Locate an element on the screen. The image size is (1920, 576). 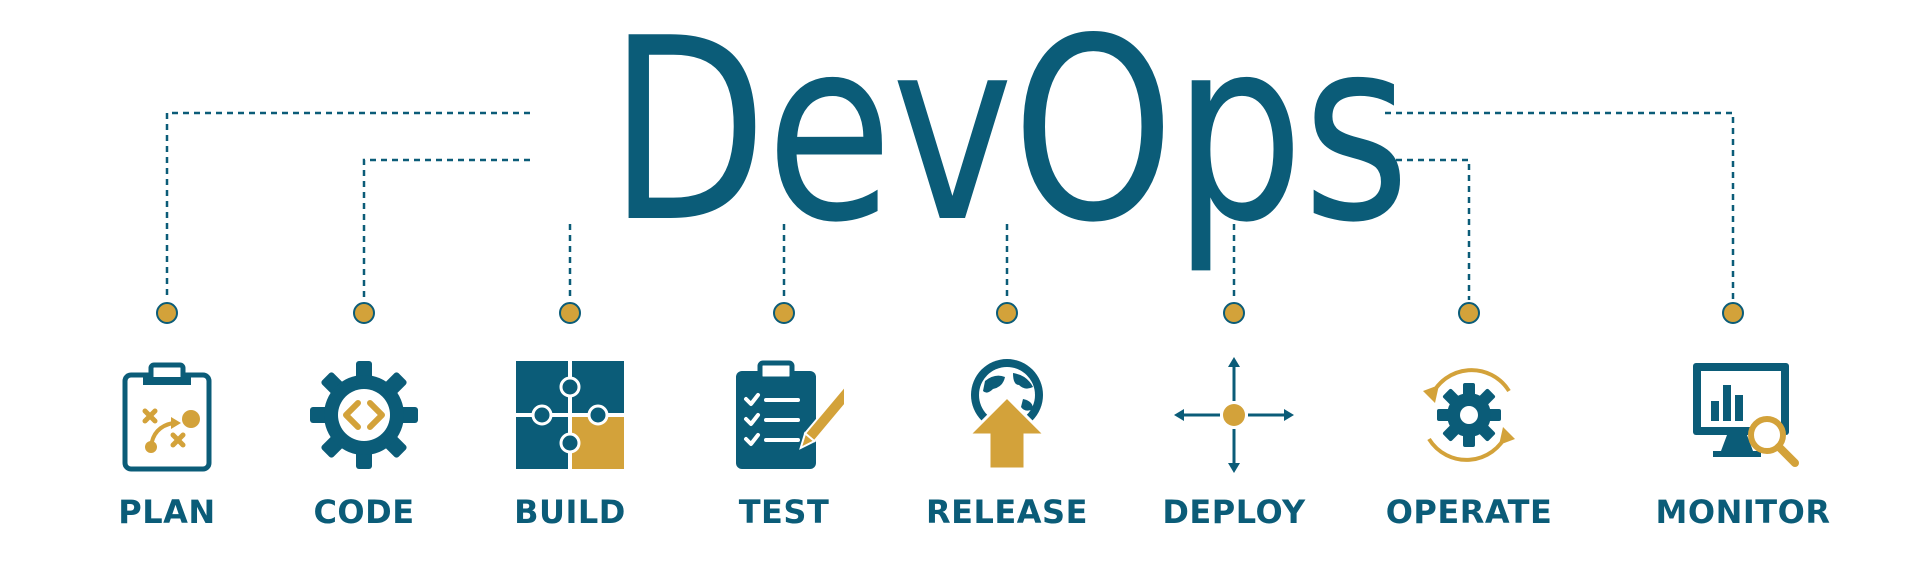
stage-label-build: BUILD is located at coordinates (570, 512).